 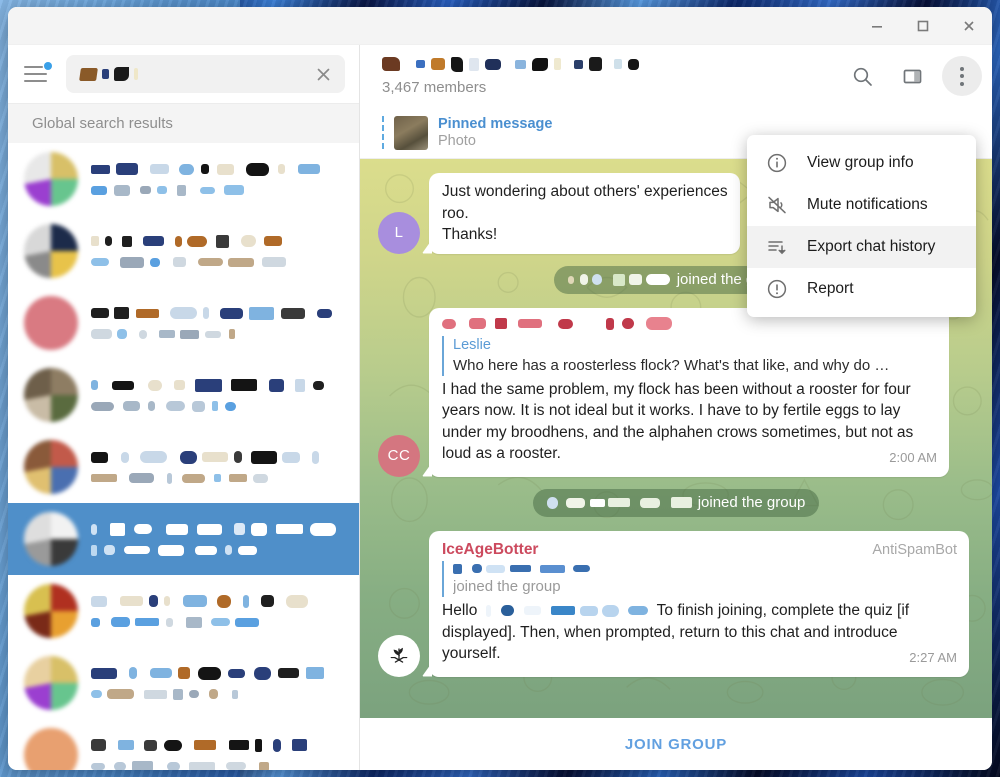 I want to click on minimize-button, so click(x=877, y=26).